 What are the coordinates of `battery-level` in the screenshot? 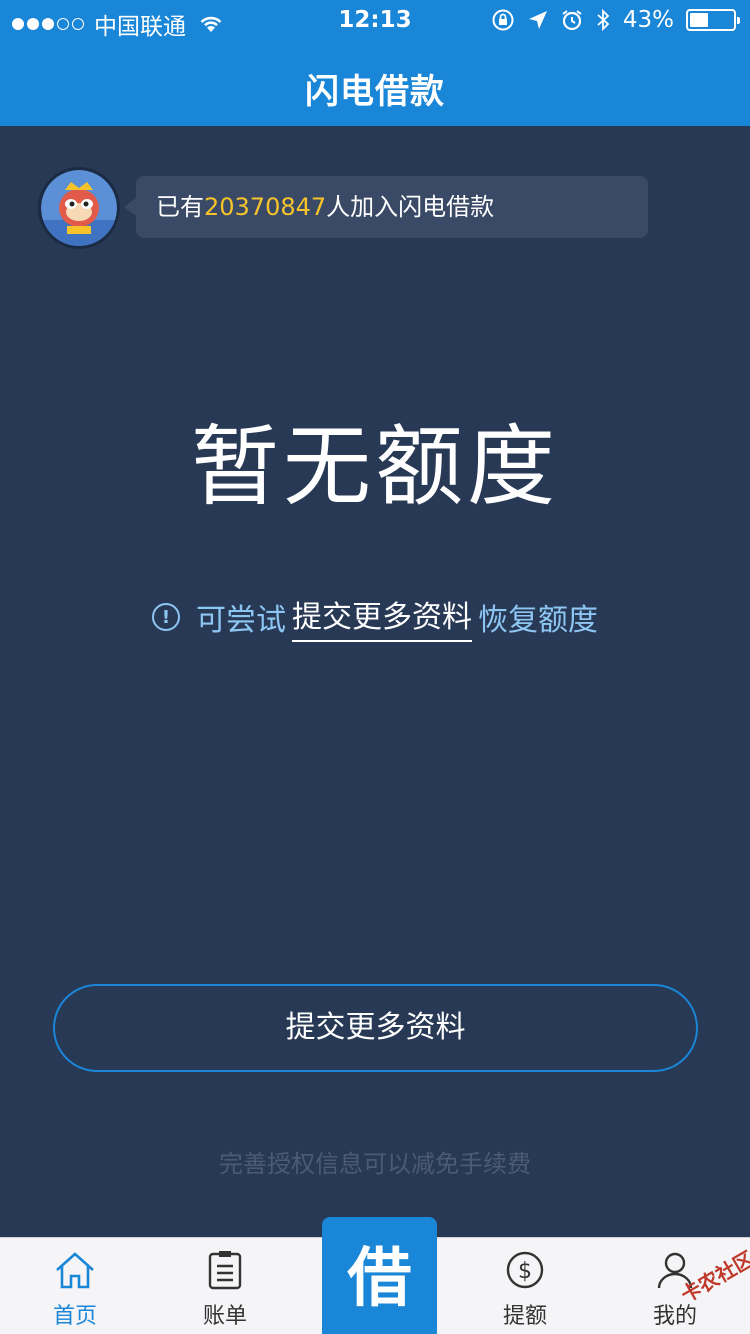 It's located at (699, 20).